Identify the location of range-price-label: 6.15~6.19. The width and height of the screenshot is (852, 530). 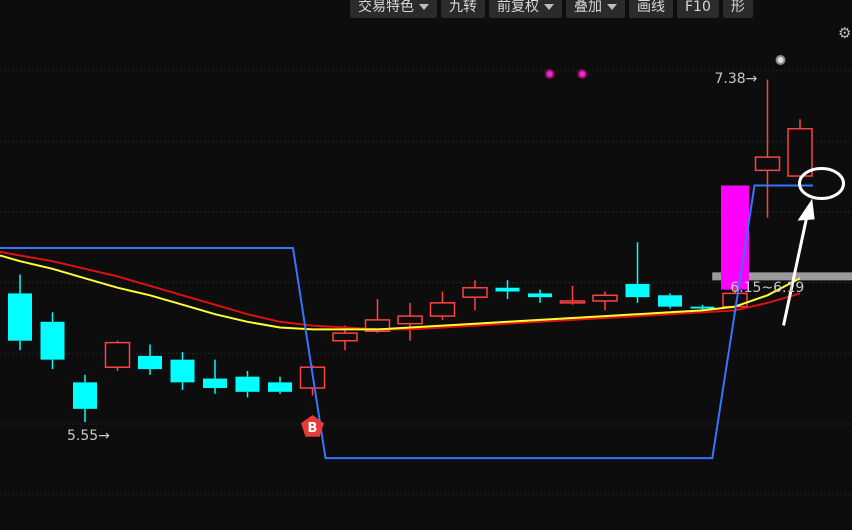
(767, 288).